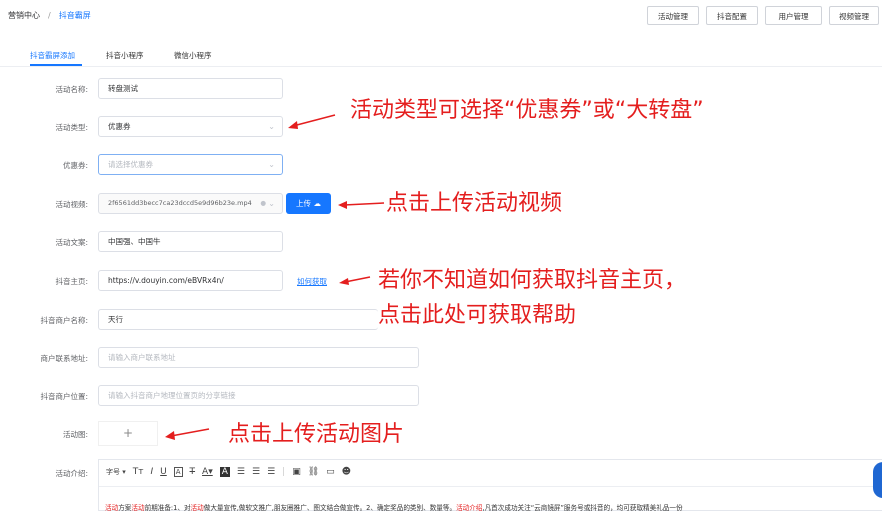  Describe the element at coordinates (180, 203) in the screenshot. I see `video-filename: 2f6561dd3becc7ca23dccd5e9d96b23e.mp4` at that location.